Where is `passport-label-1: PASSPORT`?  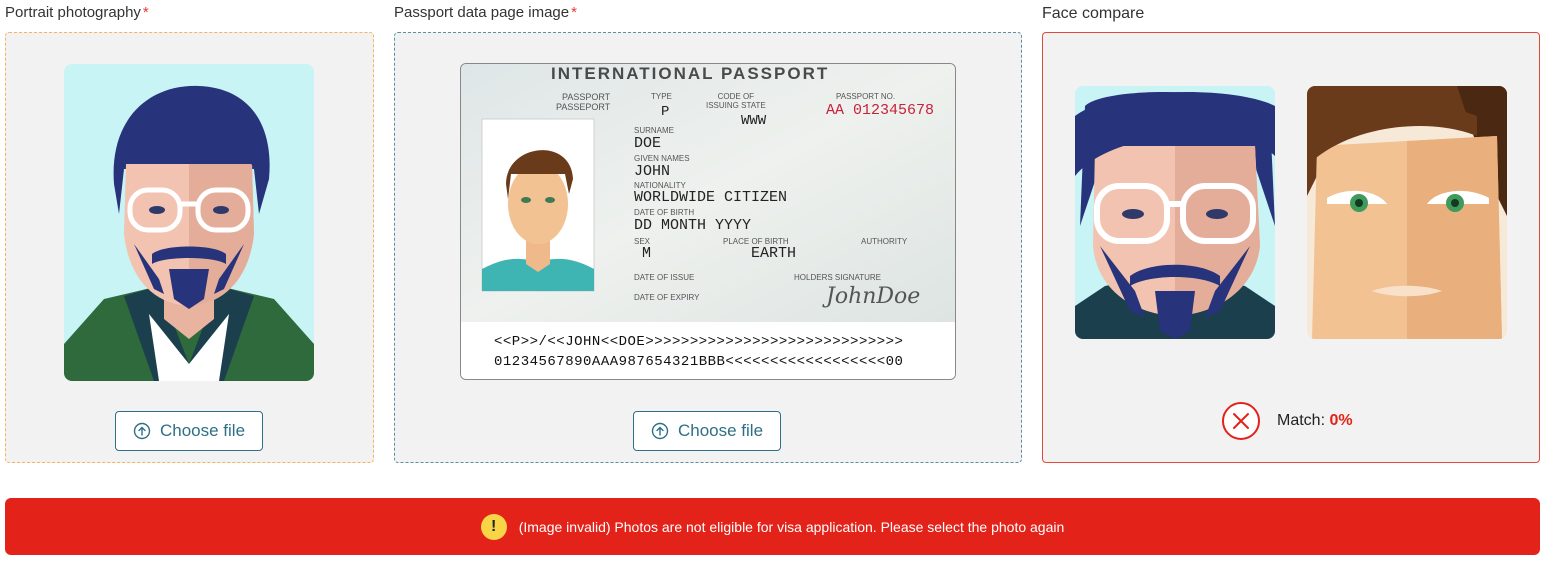
passport-label-1: PASSPORT is located at coordinates (586, 97).